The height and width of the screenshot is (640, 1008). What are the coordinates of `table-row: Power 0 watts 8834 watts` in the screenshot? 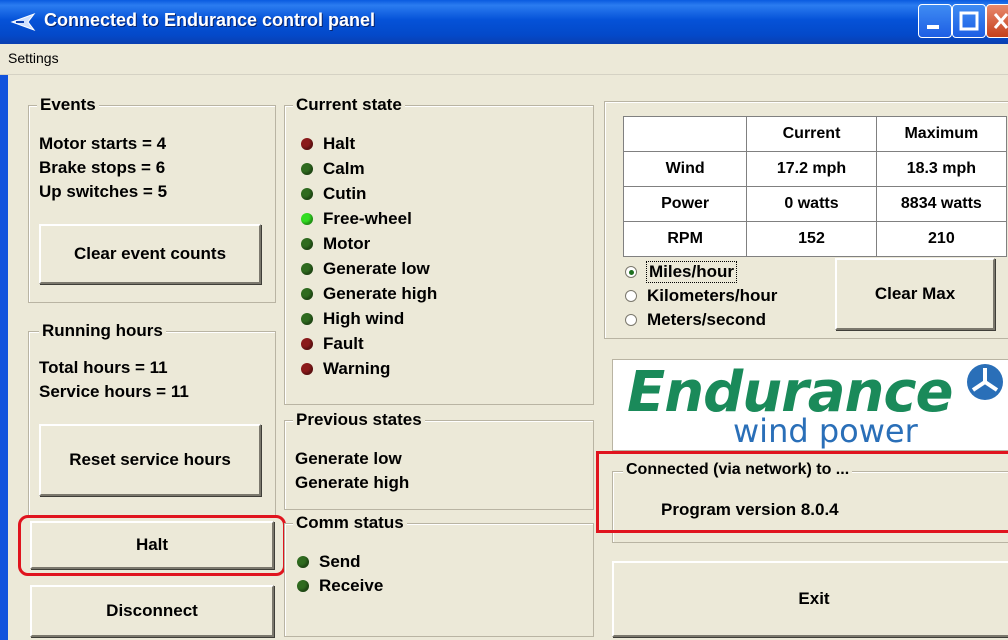 It's located at (815, 204).